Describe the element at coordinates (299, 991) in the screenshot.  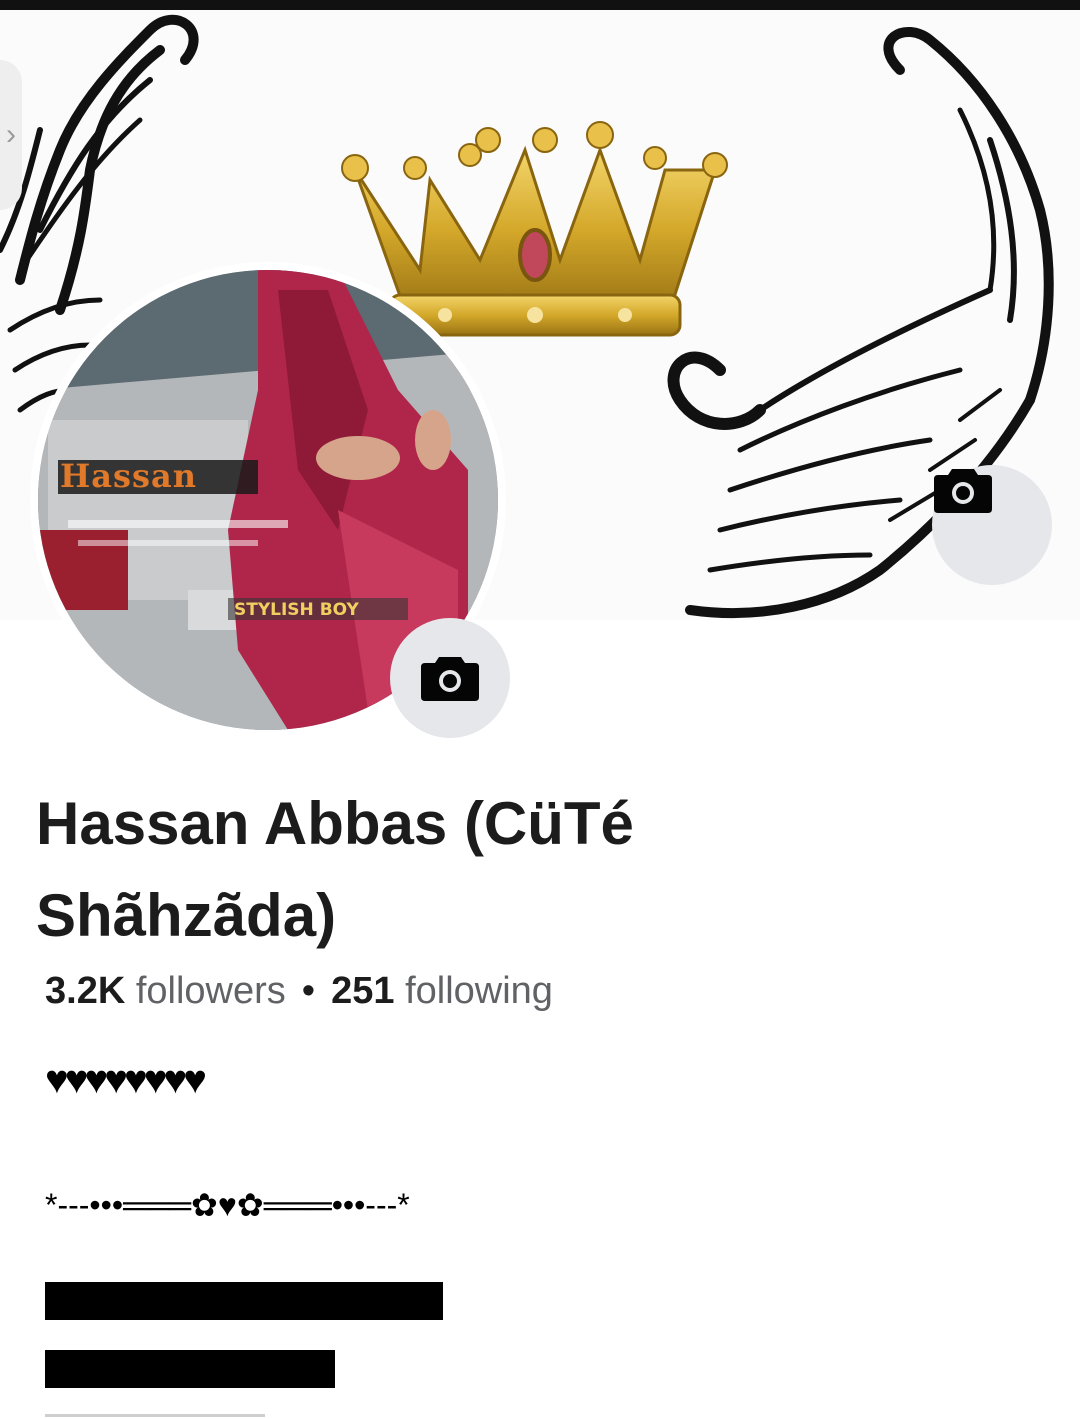
I see `follow-stats: 3.2K followers • 251 following` at that location.